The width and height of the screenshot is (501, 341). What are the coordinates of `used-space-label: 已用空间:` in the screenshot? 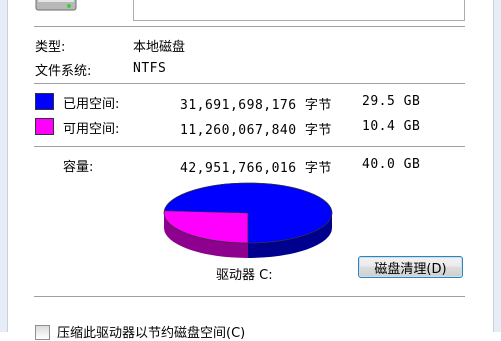 It's located at (91, 104).